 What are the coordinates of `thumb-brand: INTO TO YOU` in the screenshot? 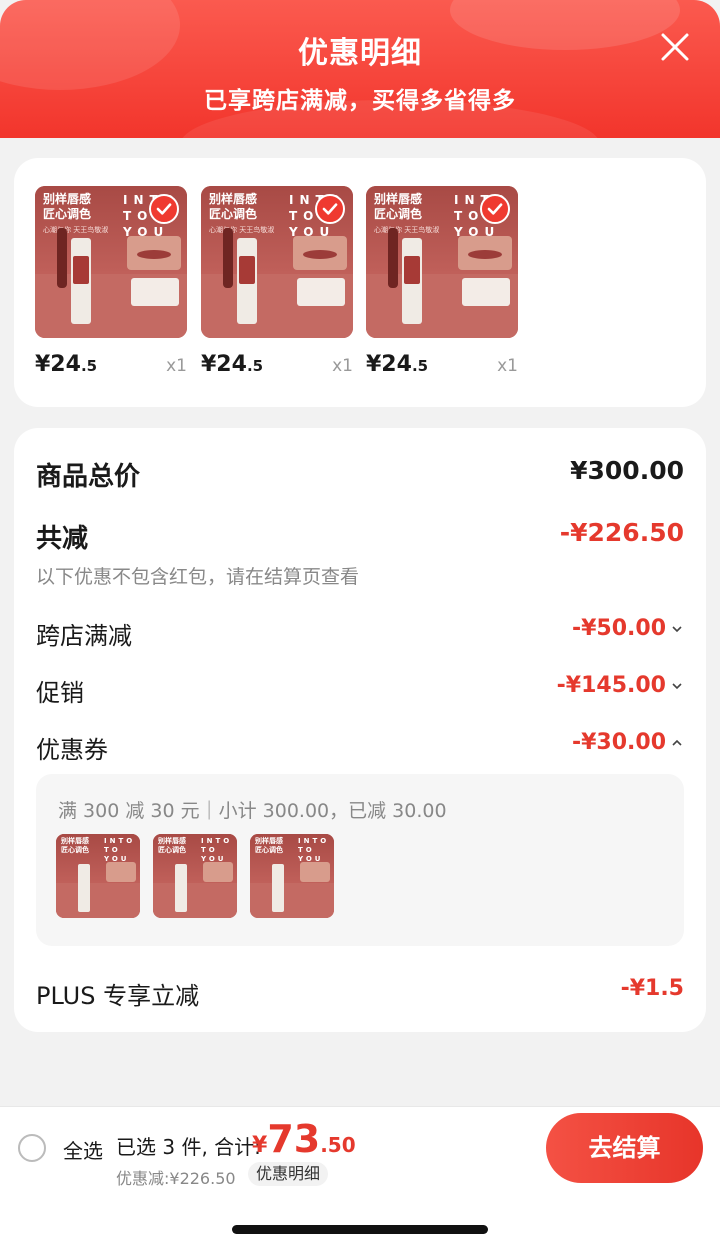 It's located at (122, 850).